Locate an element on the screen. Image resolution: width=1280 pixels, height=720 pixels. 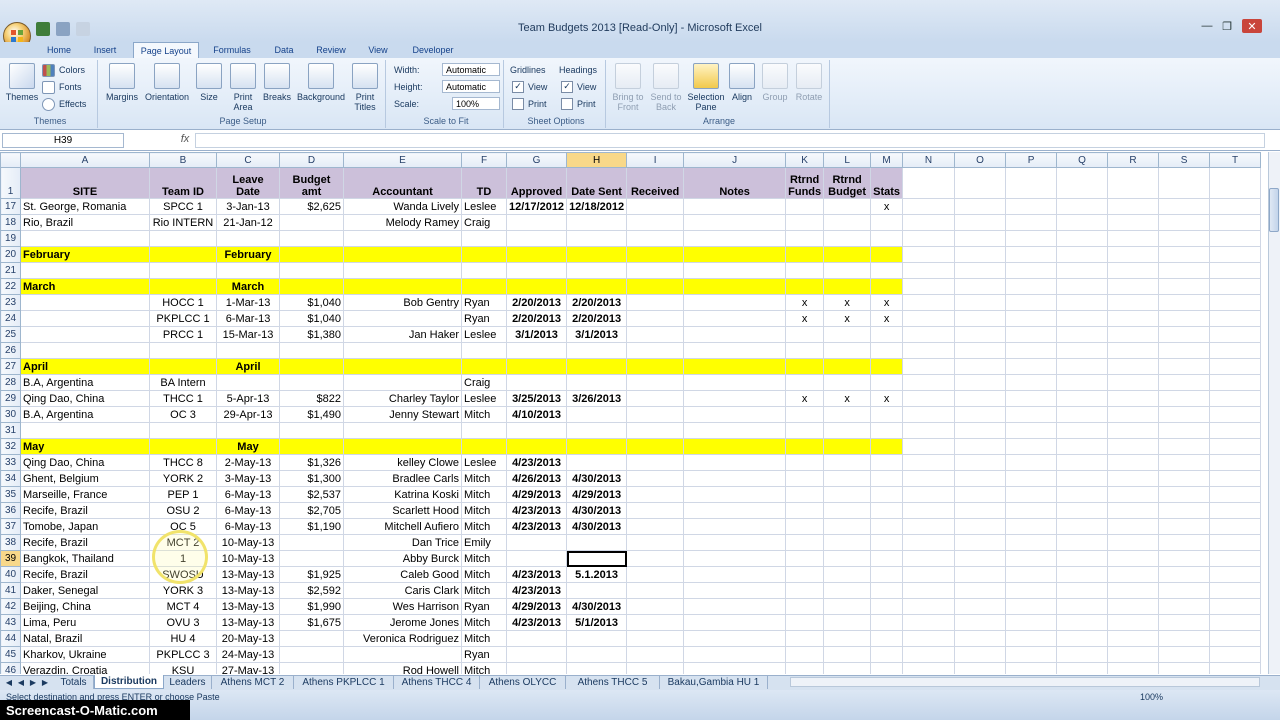
cell-a37: Tomobe, Japan is located at coordinates (85, 526).